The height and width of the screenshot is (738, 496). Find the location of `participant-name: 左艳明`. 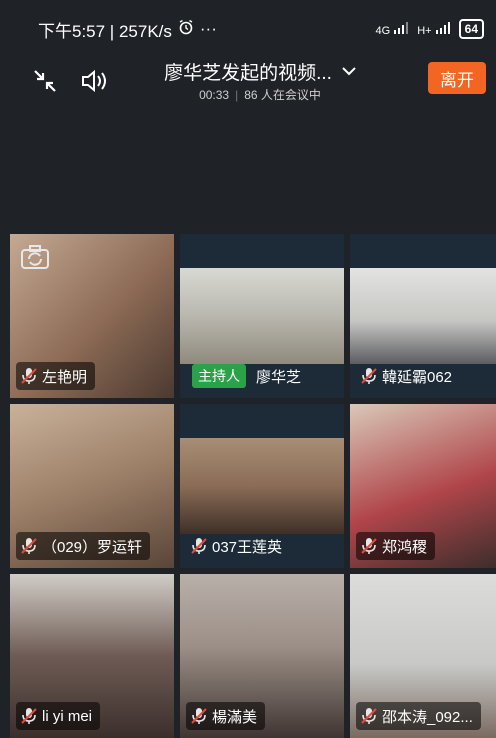

participant-name: 左艳明 is located at coordinates (65, 377).